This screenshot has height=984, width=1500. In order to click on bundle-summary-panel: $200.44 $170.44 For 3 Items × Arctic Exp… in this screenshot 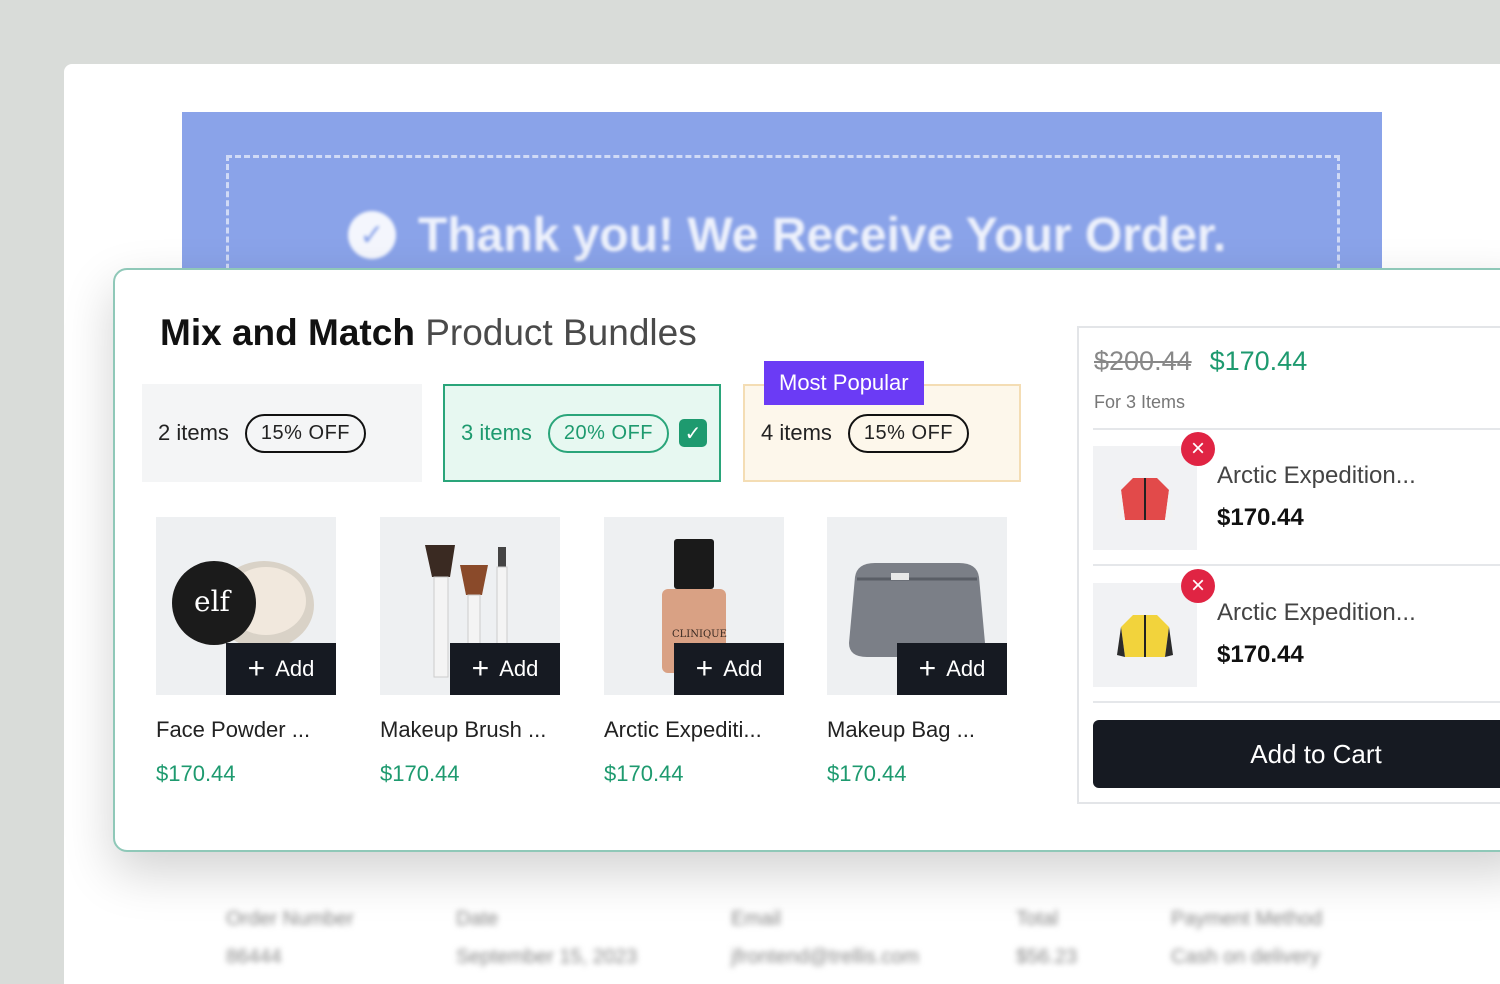, I will do `click(1288, 565)`.